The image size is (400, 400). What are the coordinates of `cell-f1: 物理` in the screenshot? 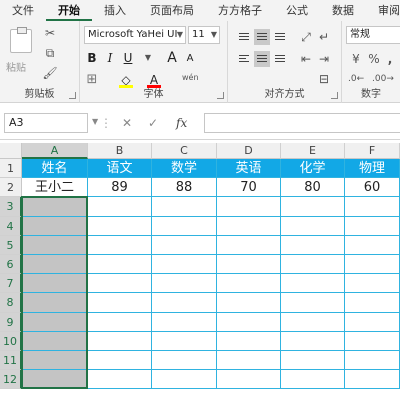 It's located at (372, 169).